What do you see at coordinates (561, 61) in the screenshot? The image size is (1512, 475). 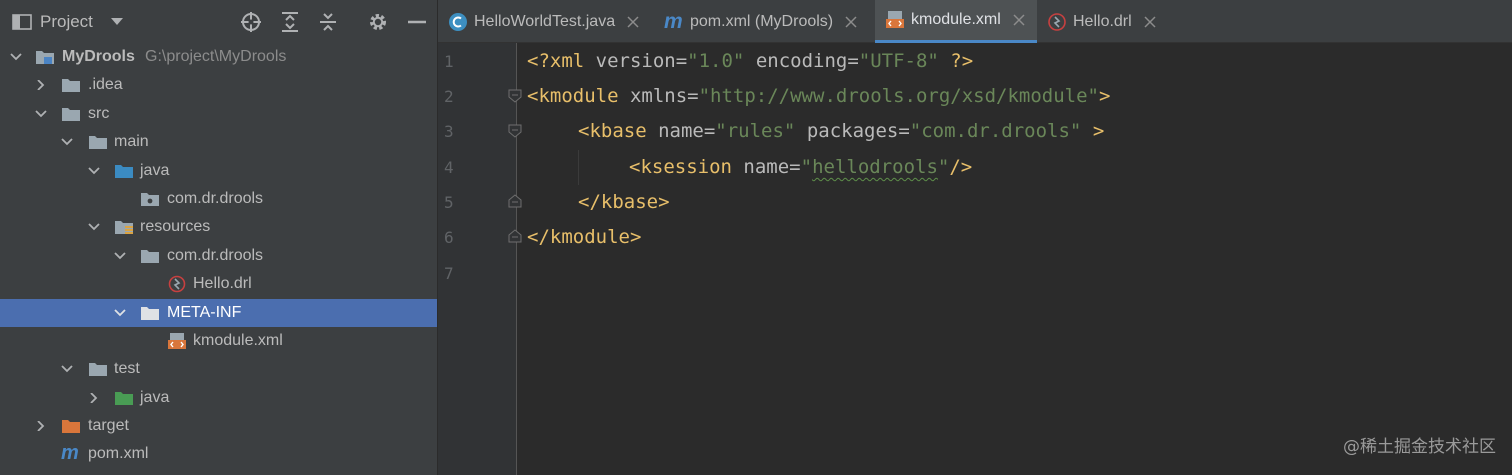 I see `xml-declaration: <?xml` at bounding box center [561, 61].